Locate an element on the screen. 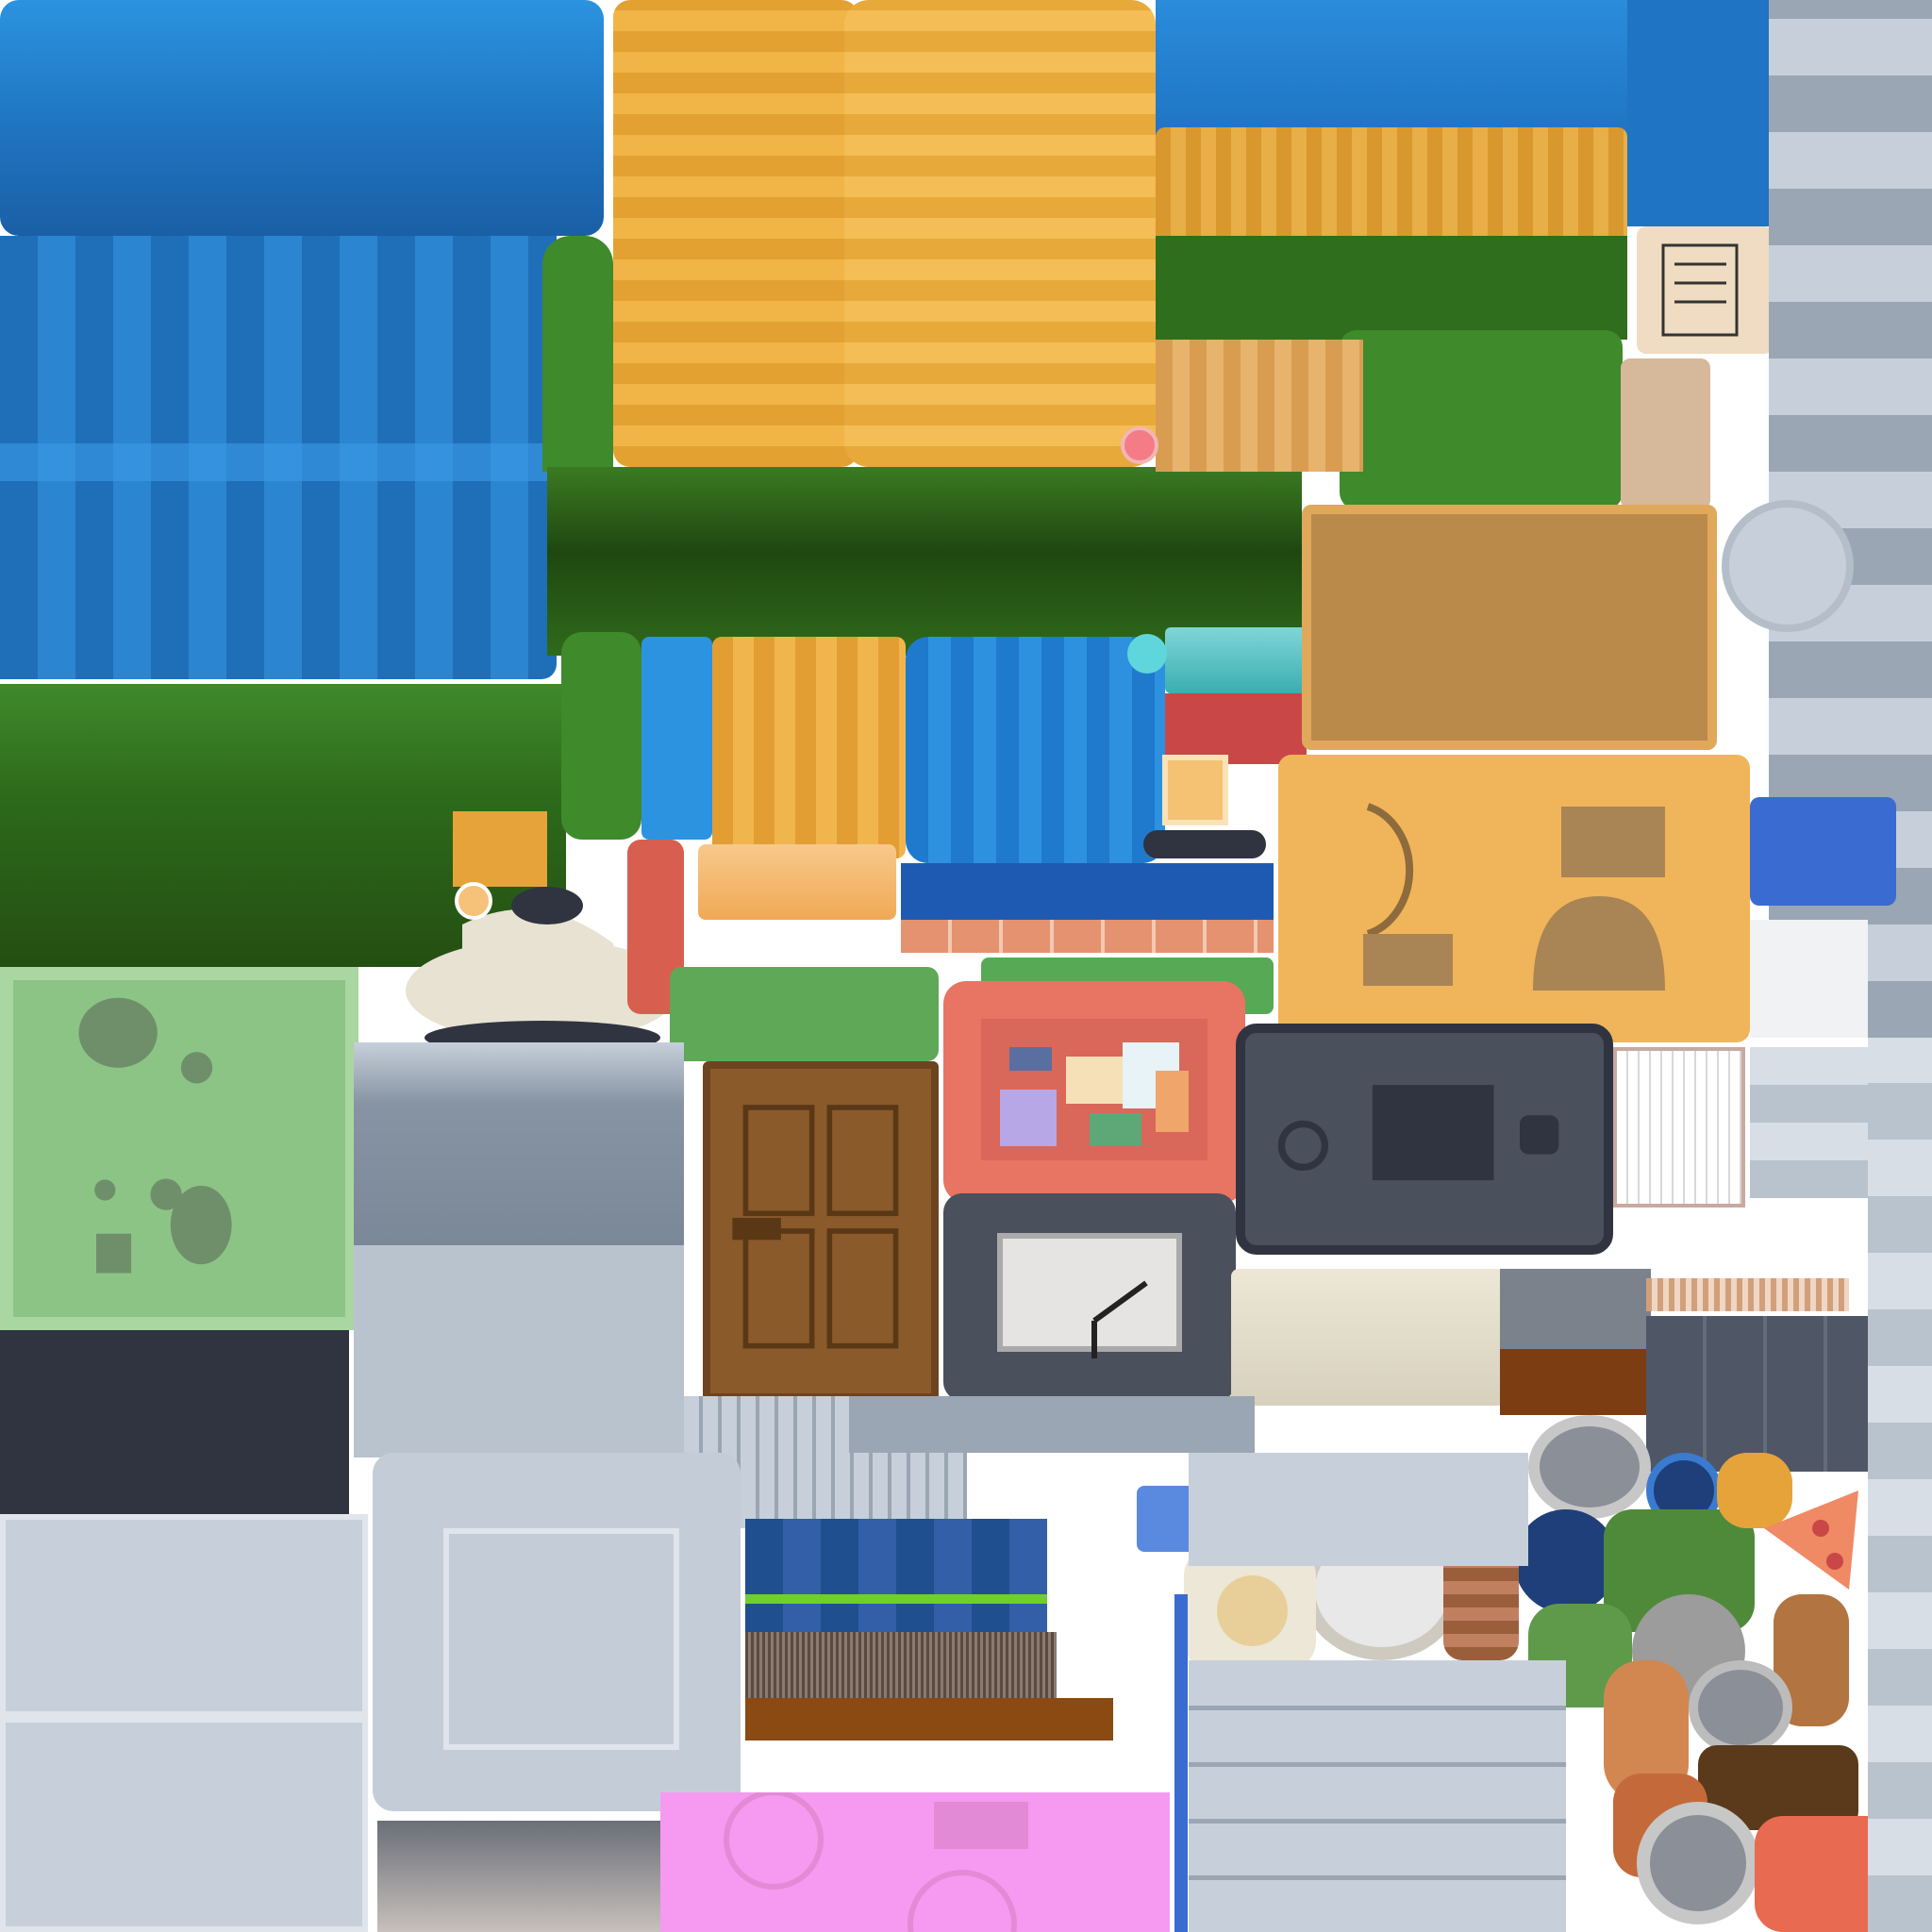 This screenshot has height=1932, width=1932. green-rug is located at coordinates (179, 1148).